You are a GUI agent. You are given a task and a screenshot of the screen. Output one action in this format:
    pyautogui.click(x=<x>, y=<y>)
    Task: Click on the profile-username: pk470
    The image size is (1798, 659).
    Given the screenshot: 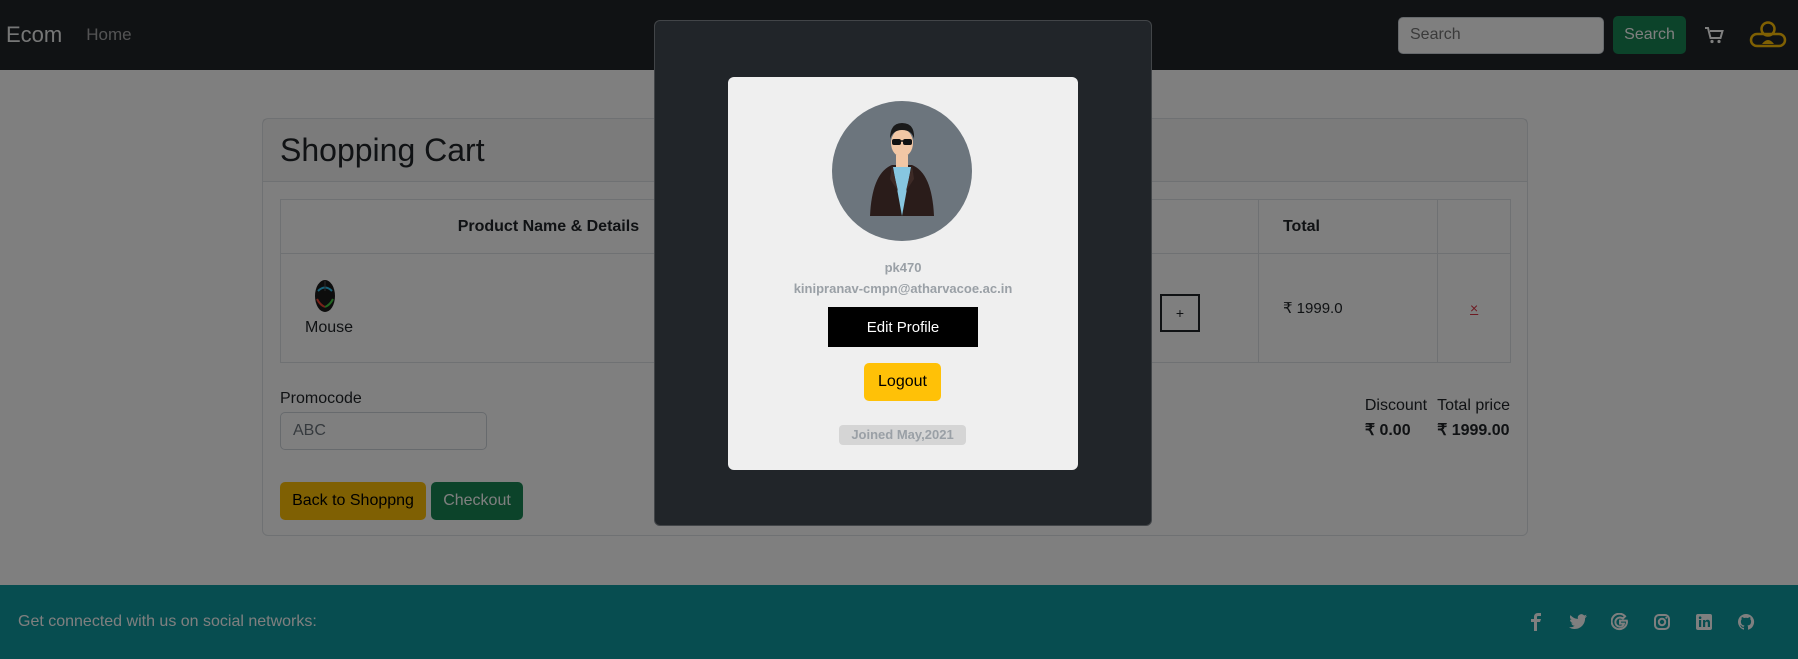 What is the action you would take?
    pyautogui.click(x=903, y=267)
    